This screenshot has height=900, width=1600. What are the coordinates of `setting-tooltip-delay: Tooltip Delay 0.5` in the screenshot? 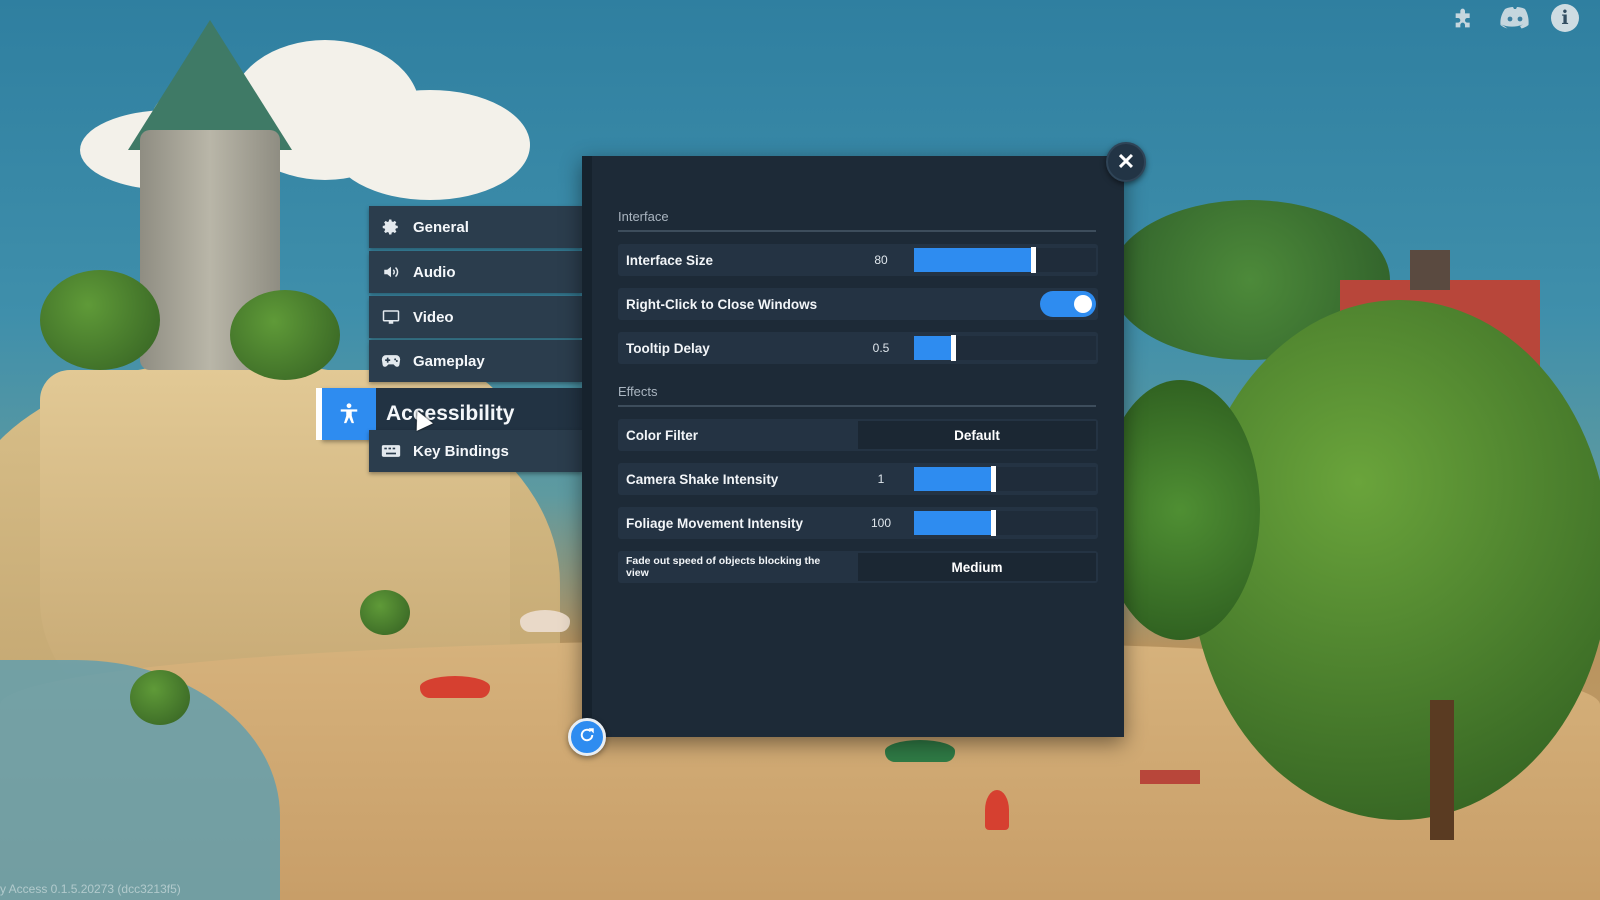 It's located at (858, 348).